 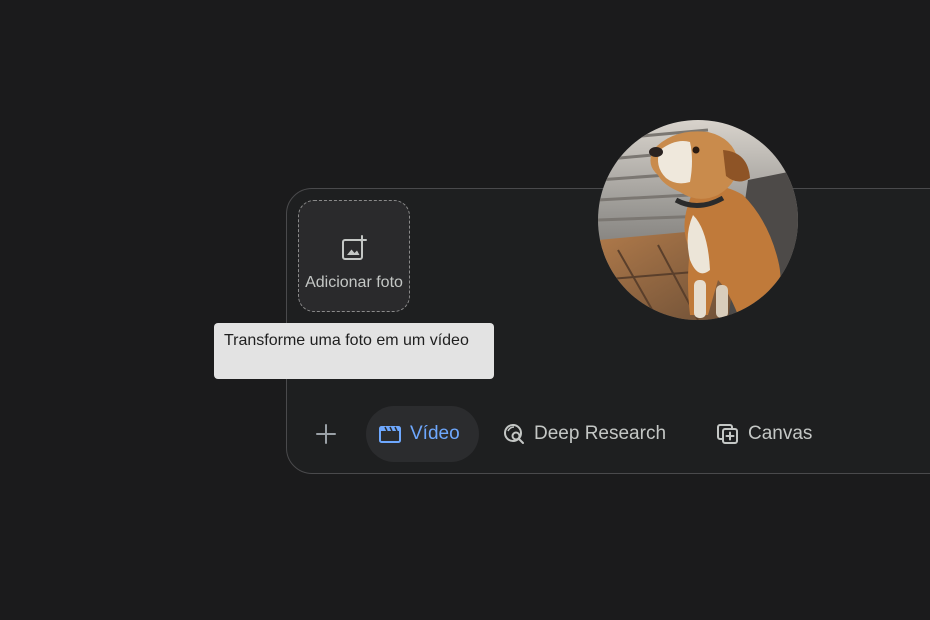 I want to click on clapperboard-icon, so click(x=390, y=434).